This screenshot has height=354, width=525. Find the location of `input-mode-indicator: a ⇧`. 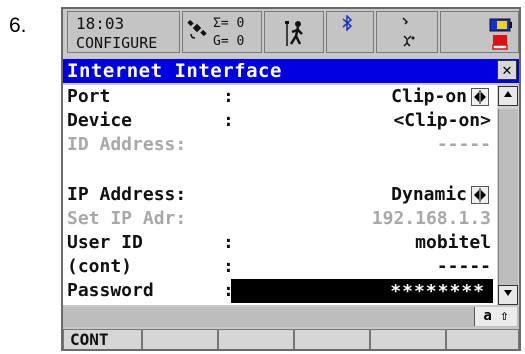

input-mode-indicator: a ⇧ is located at coordinates (495, 316).